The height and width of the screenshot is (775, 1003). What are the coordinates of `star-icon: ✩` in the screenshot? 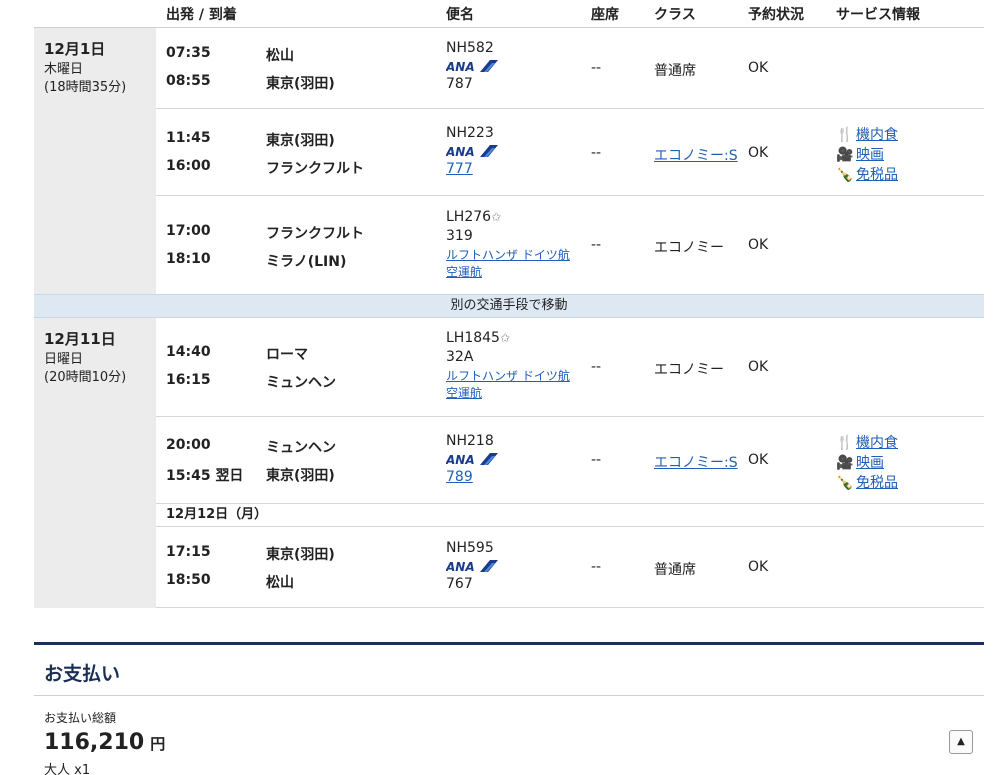 It's located at (496, 217).